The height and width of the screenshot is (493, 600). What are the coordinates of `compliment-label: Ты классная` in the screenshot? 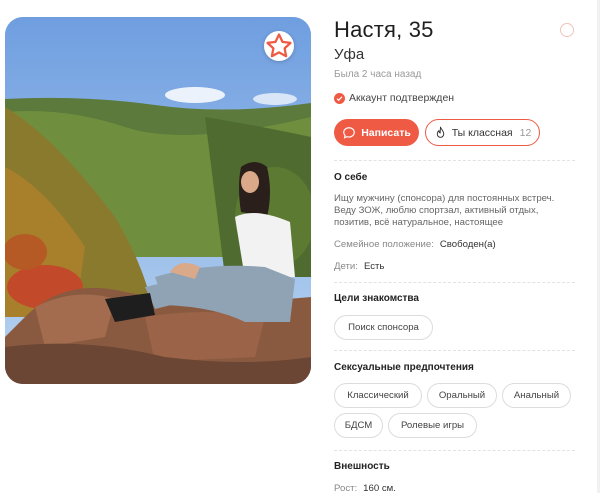 It's located at (482, 132).